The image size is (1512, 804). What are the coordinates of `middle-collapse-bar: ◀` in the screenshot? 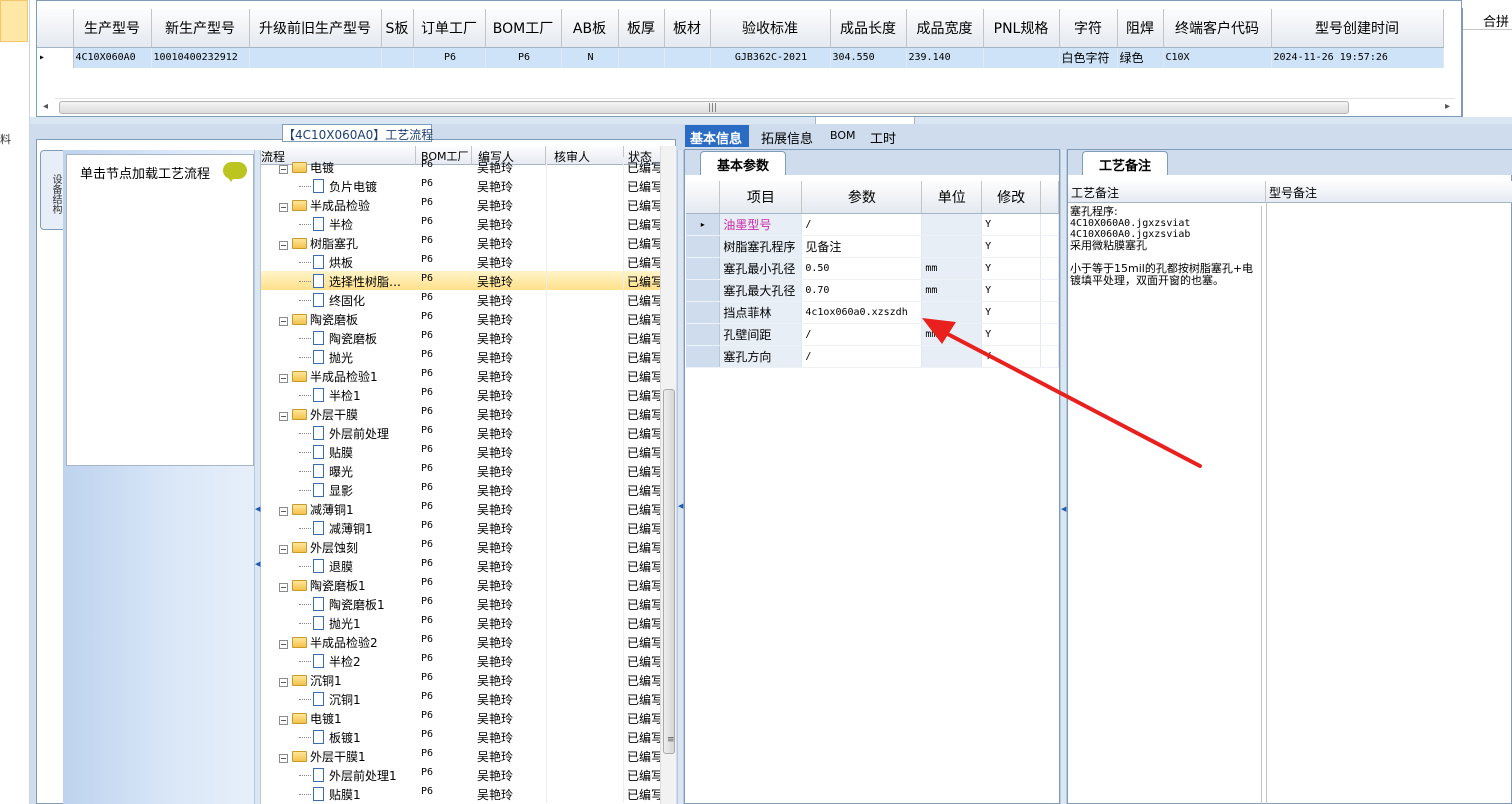 It's located at (680, 477).